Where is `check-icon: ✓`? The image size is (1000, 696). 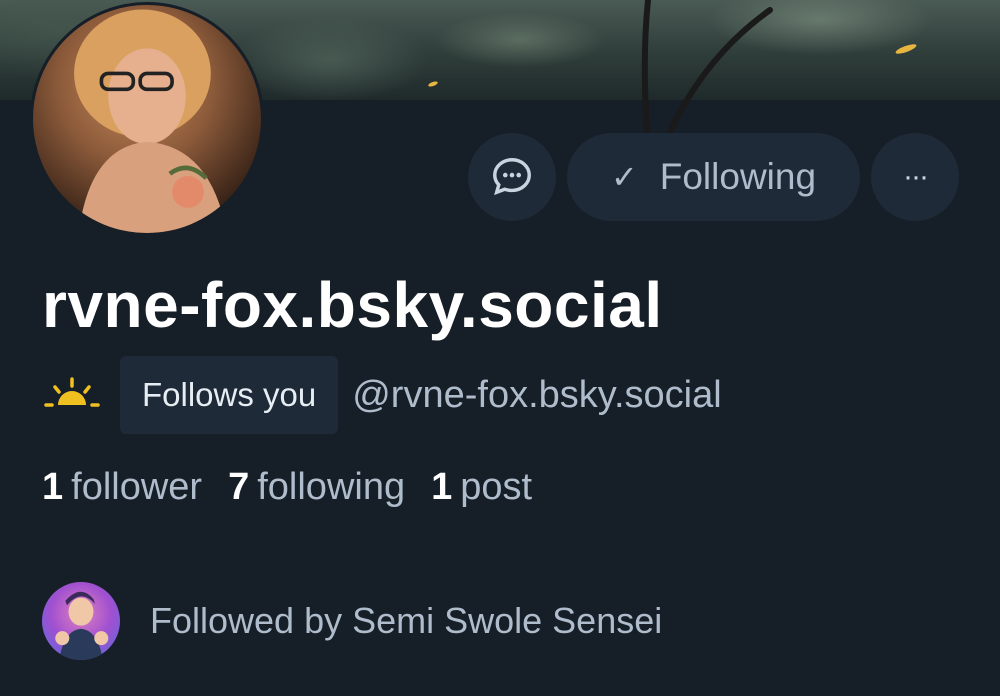 check-icon: ✓ is located at coordinates (624, 177).